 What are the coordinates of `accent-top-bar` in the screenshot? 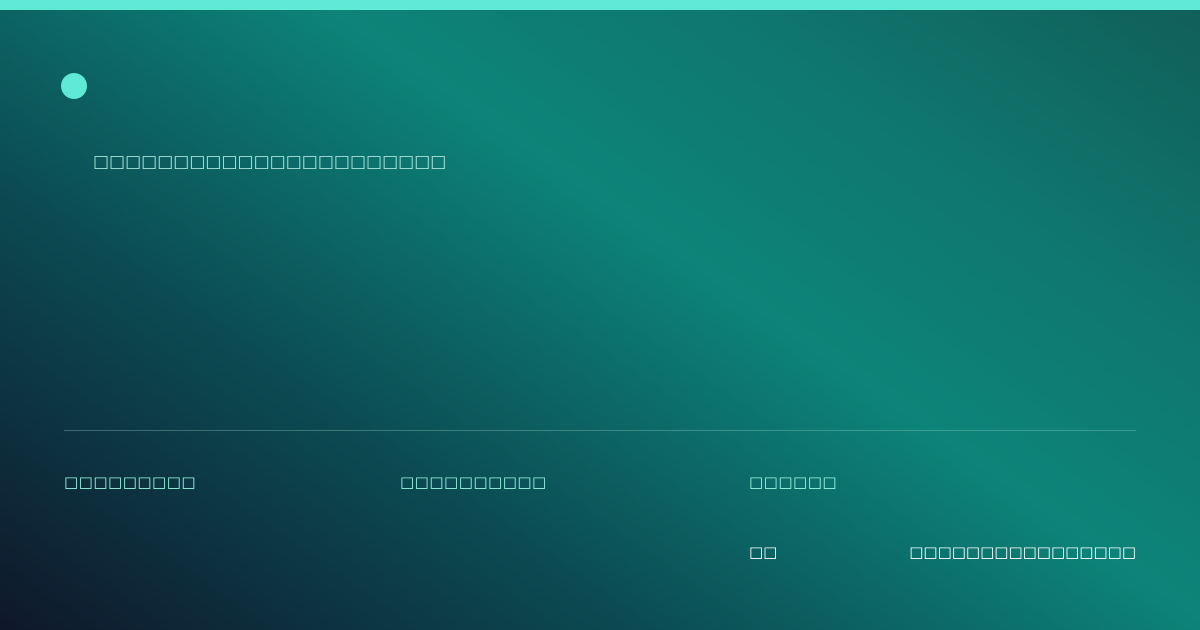 It's located at (600, 5).